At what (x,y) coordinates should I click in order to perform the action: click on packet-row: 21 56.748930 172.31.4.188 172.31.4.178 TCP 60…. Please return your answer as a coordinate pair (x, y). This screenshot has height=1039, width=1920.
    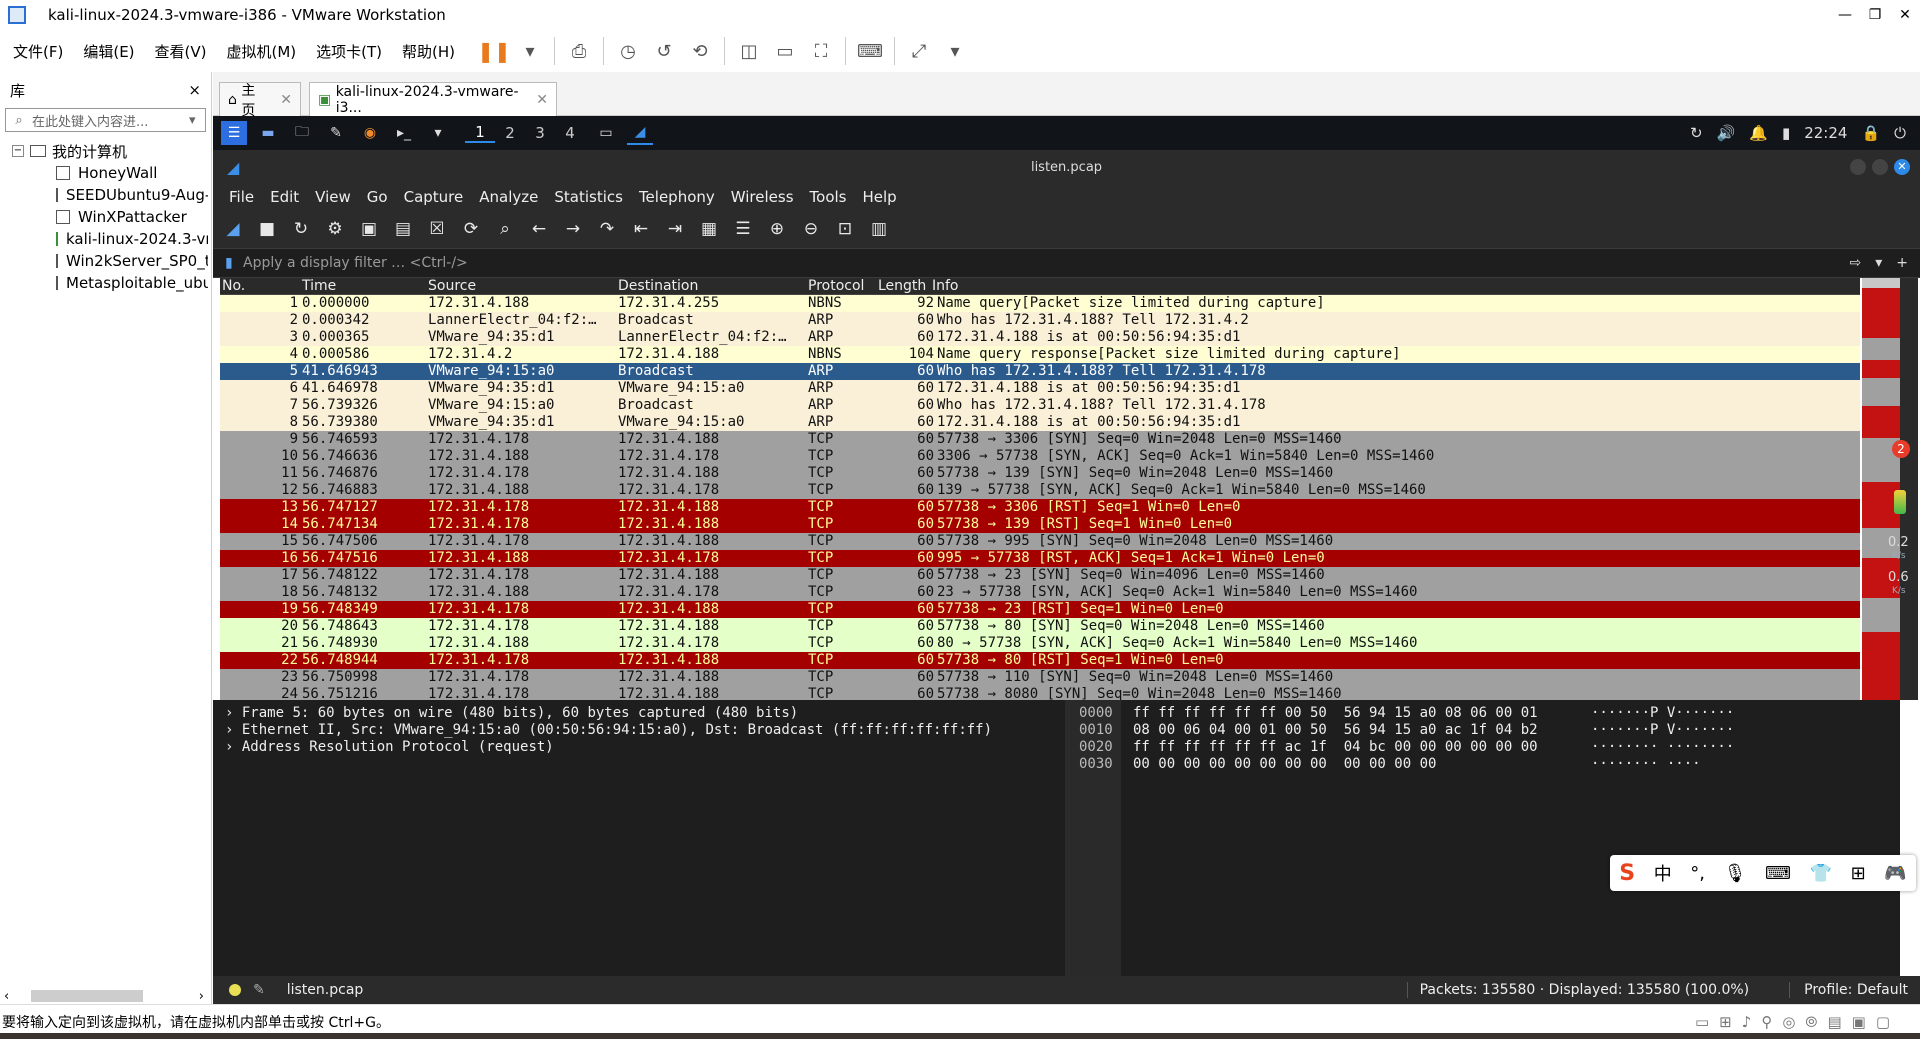
    Looking at the image, I should click on (1040, 643).